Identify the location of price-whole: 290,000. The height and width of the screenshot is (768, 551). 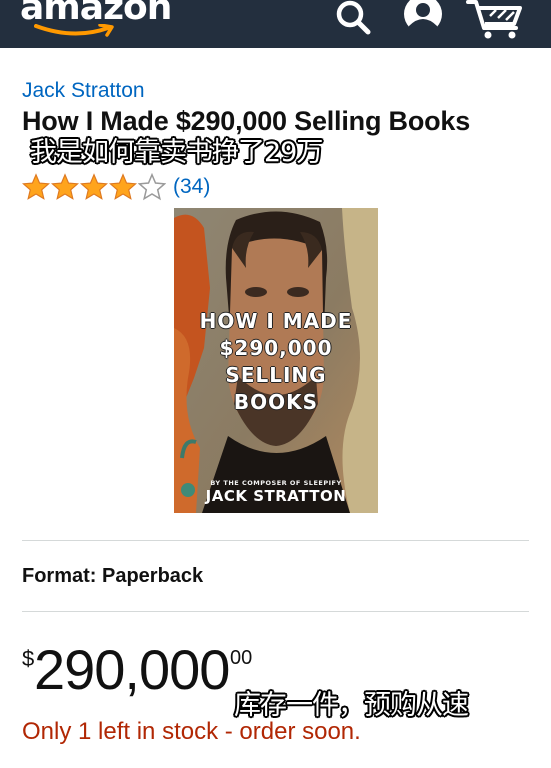
(132, 669).